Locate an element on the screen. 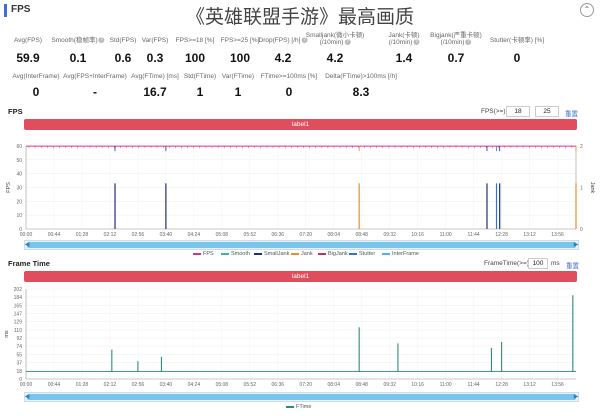  x-tick-label: 13:56 is located at coordinates (557, 385).